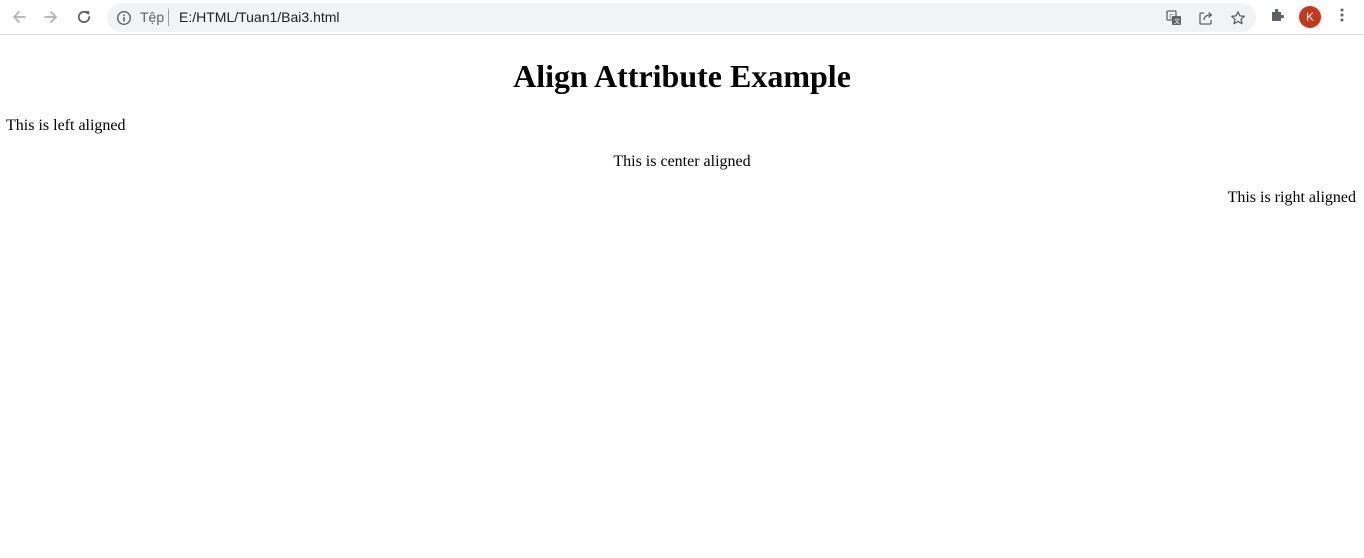 The height and width of the screenshot is (558, 1364). I want to click on star-icon, so click(1238, 18).